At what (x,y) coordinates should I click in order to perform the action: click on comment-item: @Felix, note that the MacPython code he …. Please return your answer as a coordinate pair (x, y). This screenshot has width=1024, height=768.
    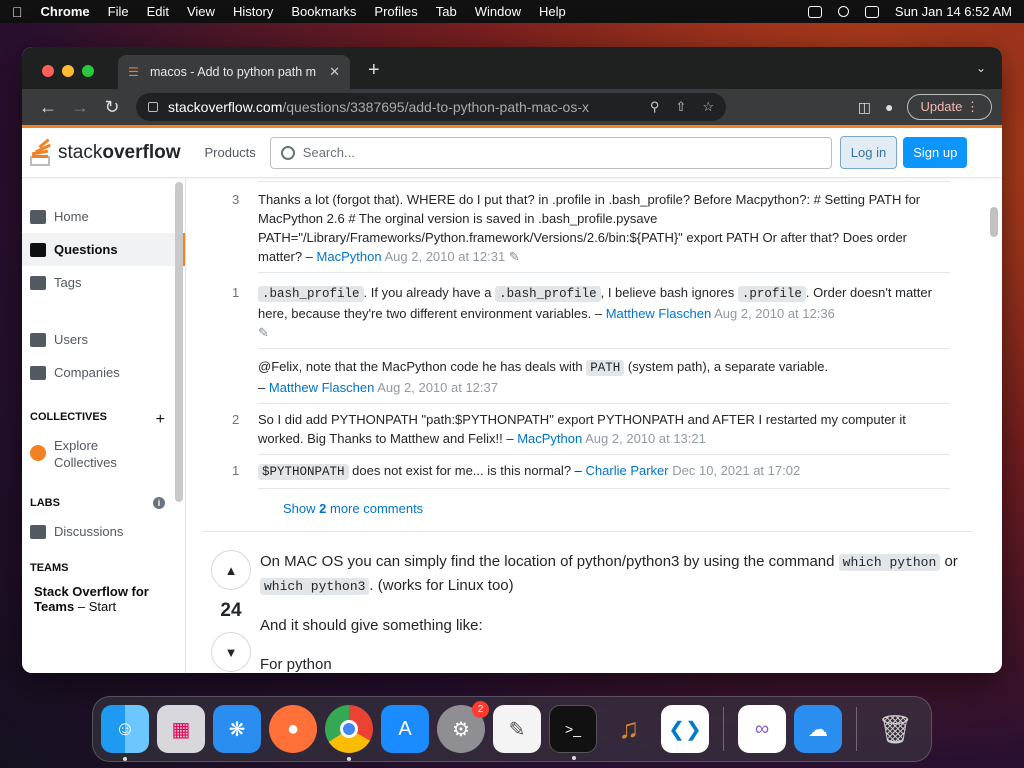
    Looking at the image, I should click on (604, 376).